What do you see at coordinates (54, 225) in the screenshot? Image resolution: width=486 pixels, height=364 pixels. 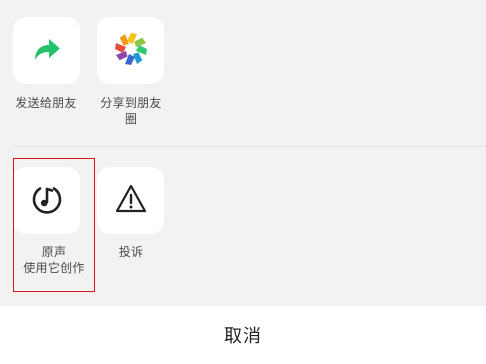 I see `selection-highlight-box` at bounding box center [54, 225].